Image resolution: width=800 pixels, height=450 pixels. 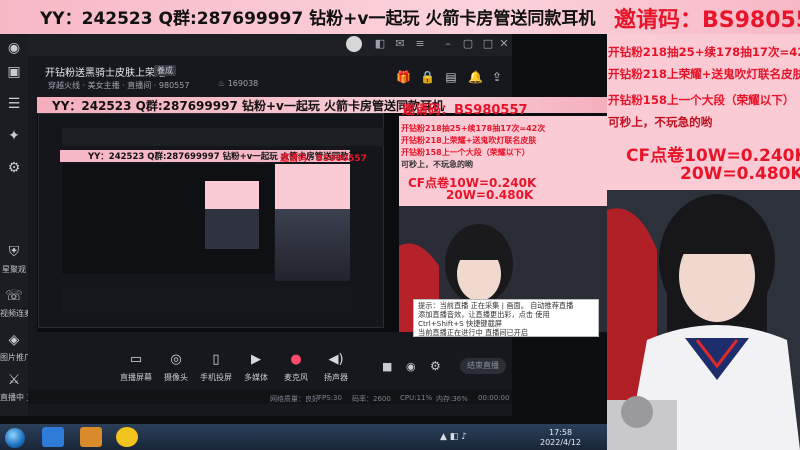 What do you see at coordinates (490, 195) in the screenshot?
I see `preview-price-20w: 20W=0.480K` at bounding box center [490, 195].